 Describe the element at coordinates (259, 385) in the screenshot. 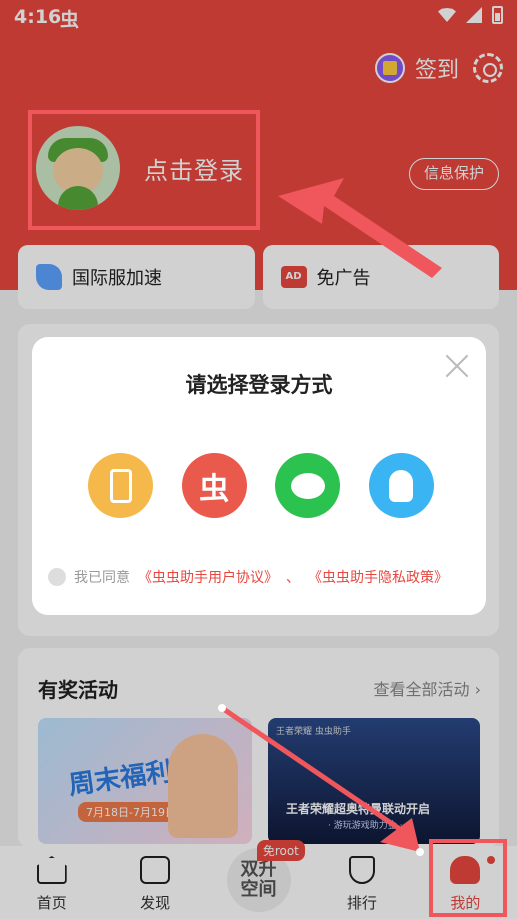

I see `dialog-title: 请选择登录方式` at that location.